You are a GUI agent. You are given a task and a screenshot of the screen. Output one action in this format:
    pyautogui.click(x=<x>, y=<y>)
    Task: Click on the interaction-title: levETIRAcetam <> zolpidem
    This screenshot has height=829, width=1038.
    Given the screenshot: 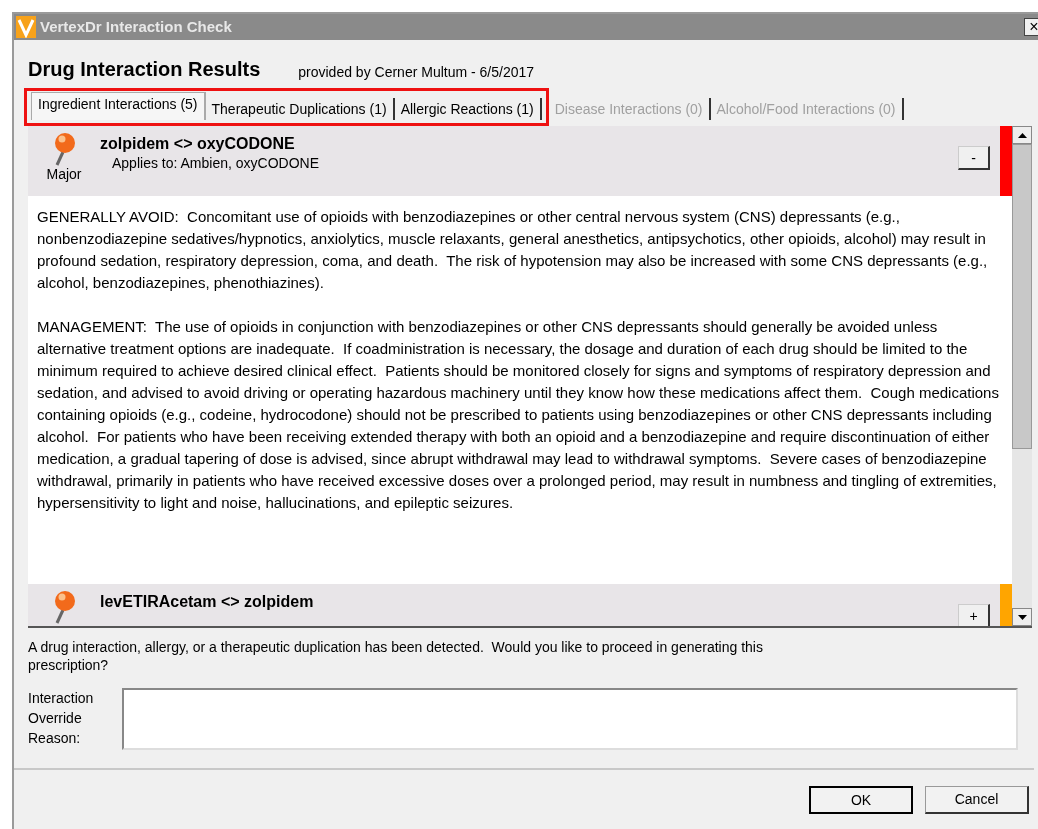 What is the action you would take?
    pyautogui.click(x=207, y=602)
    